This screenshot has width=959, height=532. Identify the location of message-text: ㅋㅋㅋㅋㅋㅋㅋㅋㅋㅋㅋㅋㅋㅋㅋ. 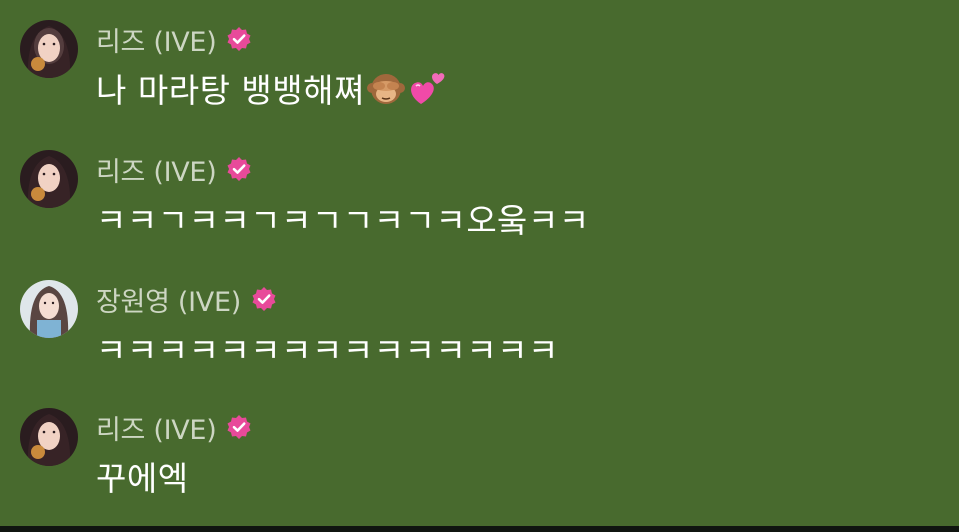
(327, 350).